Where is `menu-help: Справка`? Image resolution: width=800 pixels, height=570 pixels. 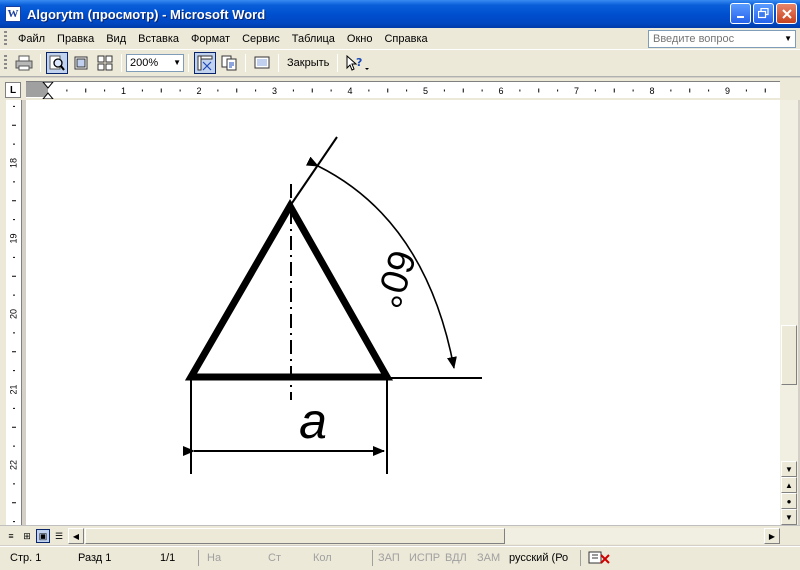 menu-help: Справка is located at coordinates (405, 39).